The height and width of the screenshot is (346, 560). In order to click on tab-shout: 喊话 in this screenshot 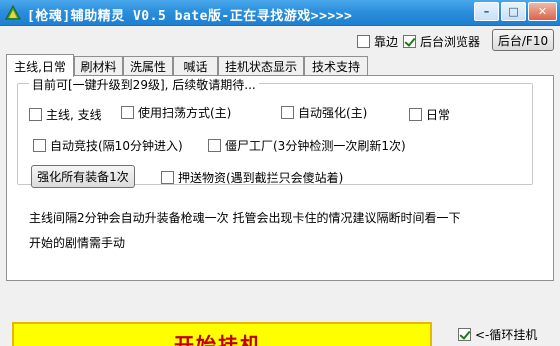, I will do `click(195, 66)`.